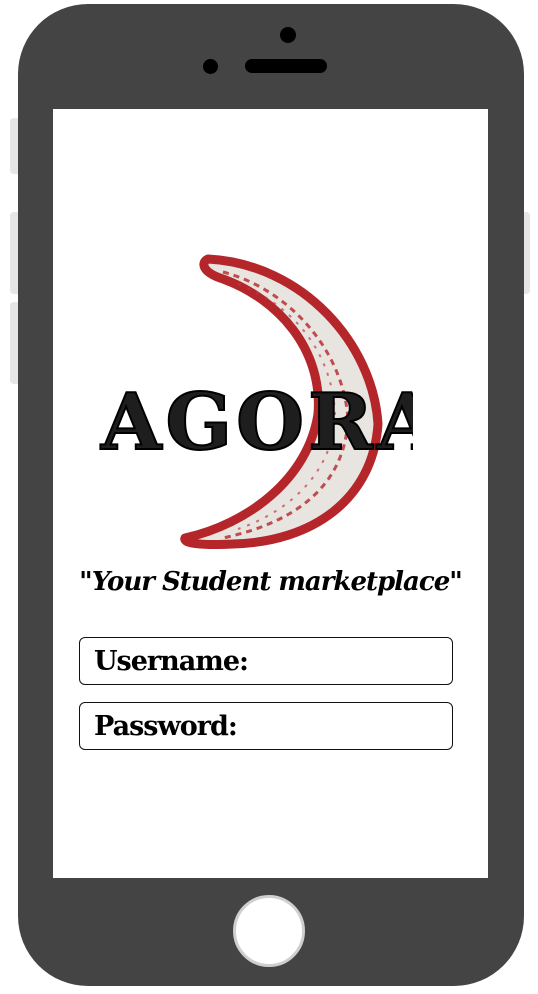  Describe the element at coordinates (266, 661) in the screenshot. I see `username-field: Username:` at that location.